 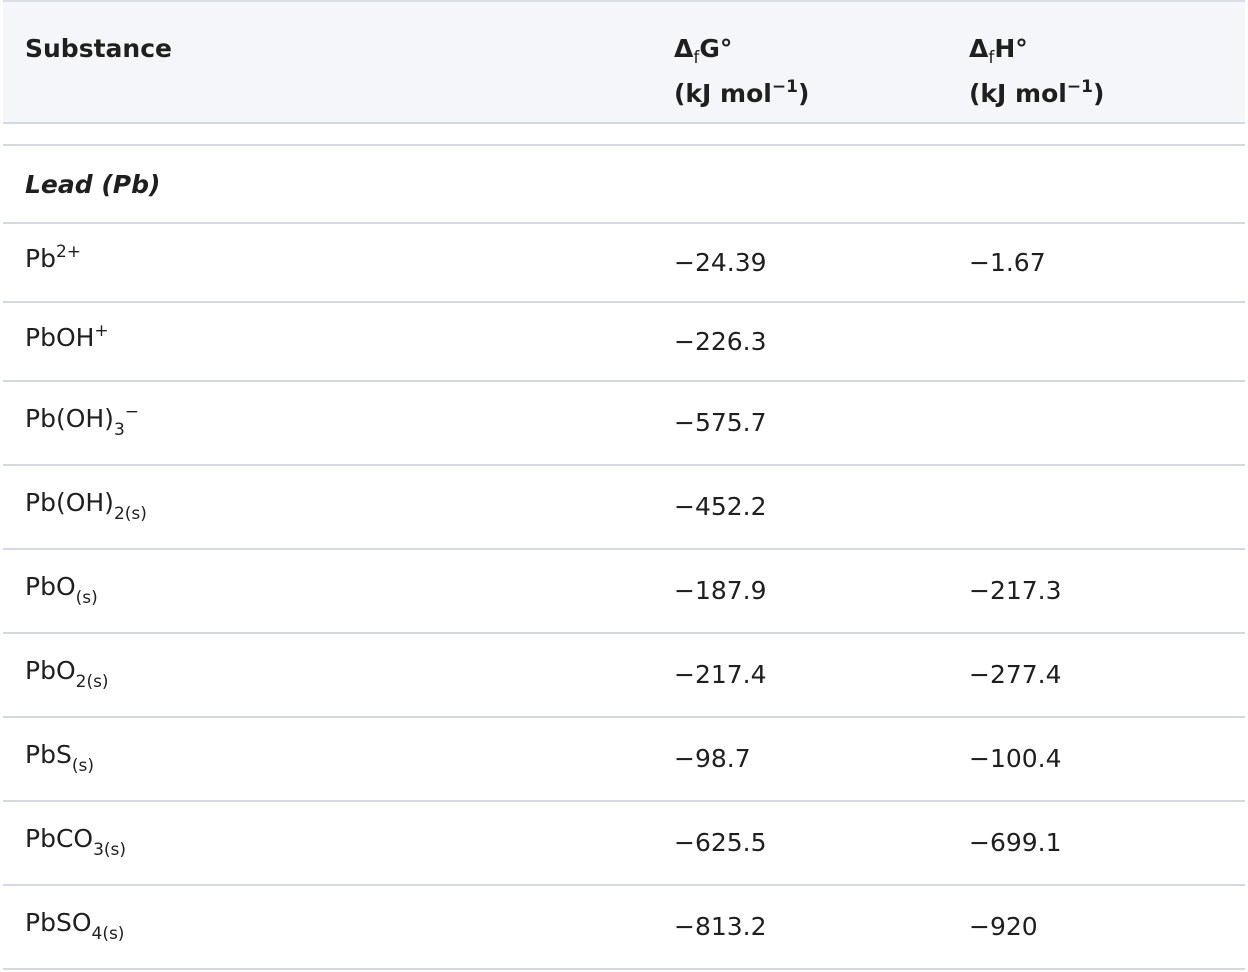 What do you see at coordinates (624, 263) in the screenshot?
I see `table-row: Pb2+ −24.39 −1.67` at bounding box center [624, 263].